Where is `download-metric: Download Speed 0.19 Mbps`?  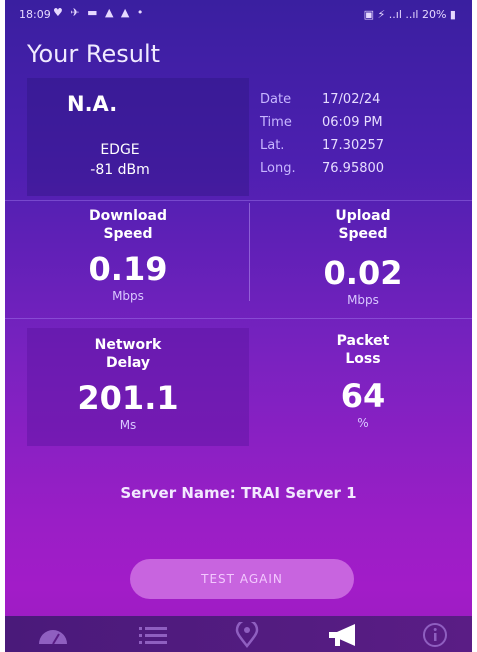
download-metric: Download Speed 0.19 Mbps is located at coordinates (128, 255).